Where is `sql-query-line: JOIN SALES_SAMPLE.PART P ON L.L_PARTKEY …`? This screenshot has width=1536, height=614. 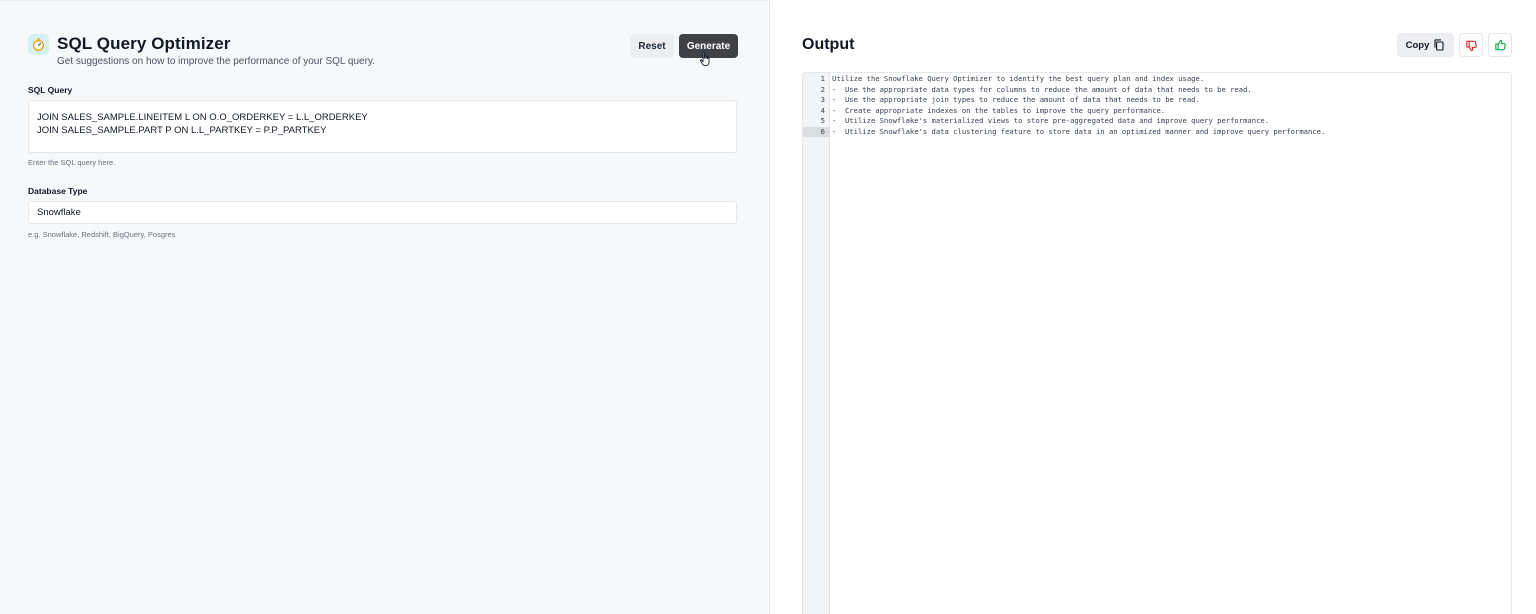
sql-query-line: JOIN SALES_SAMPLE.PART P ON L.L_PARTKEY … is located at coordinates (182, 130).